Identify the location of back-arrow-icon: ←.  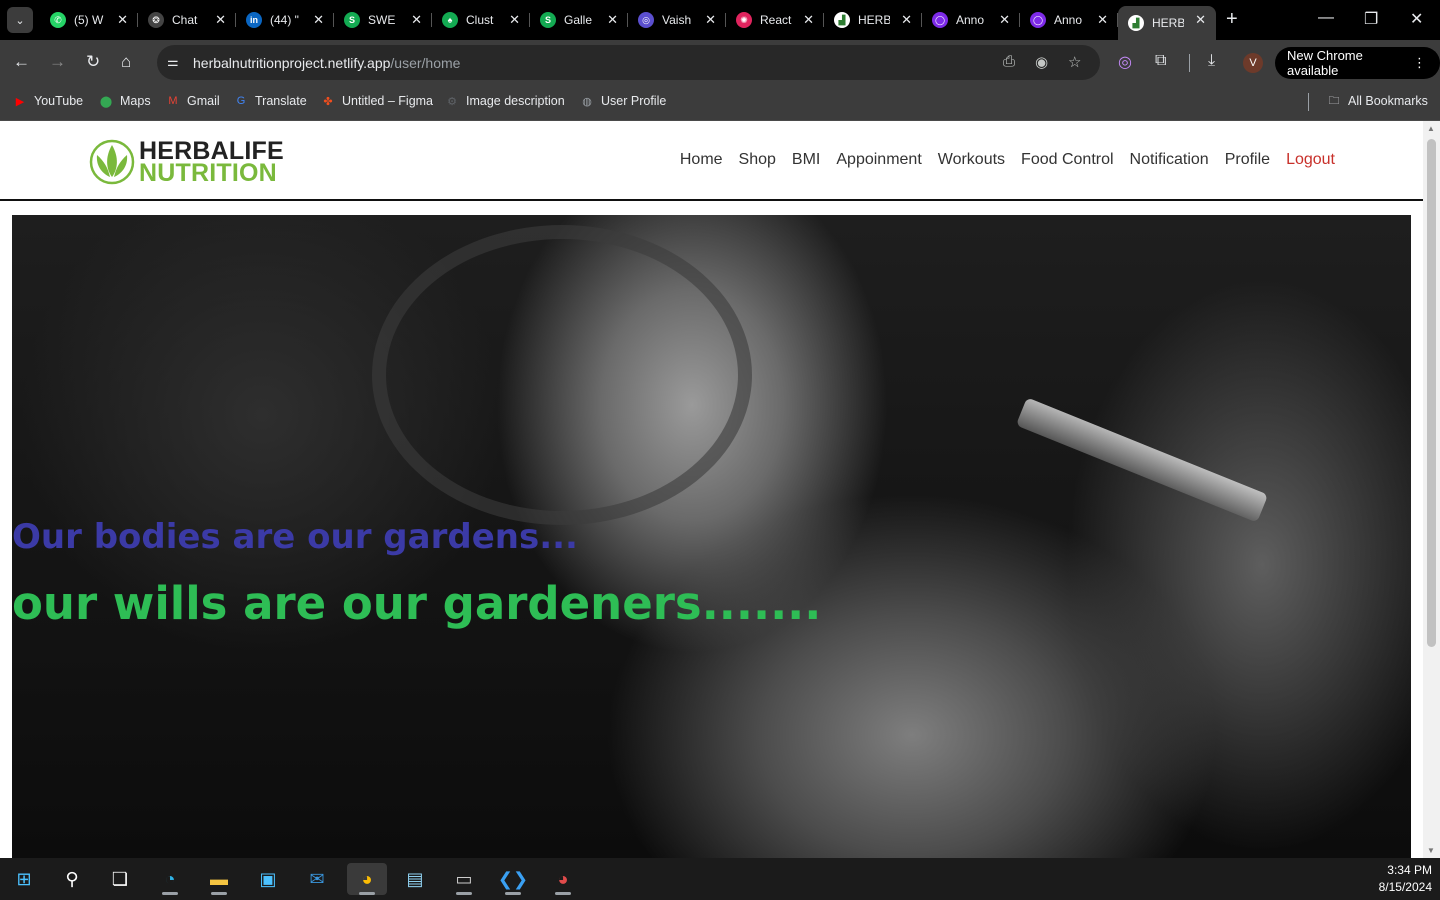
(21, 62).